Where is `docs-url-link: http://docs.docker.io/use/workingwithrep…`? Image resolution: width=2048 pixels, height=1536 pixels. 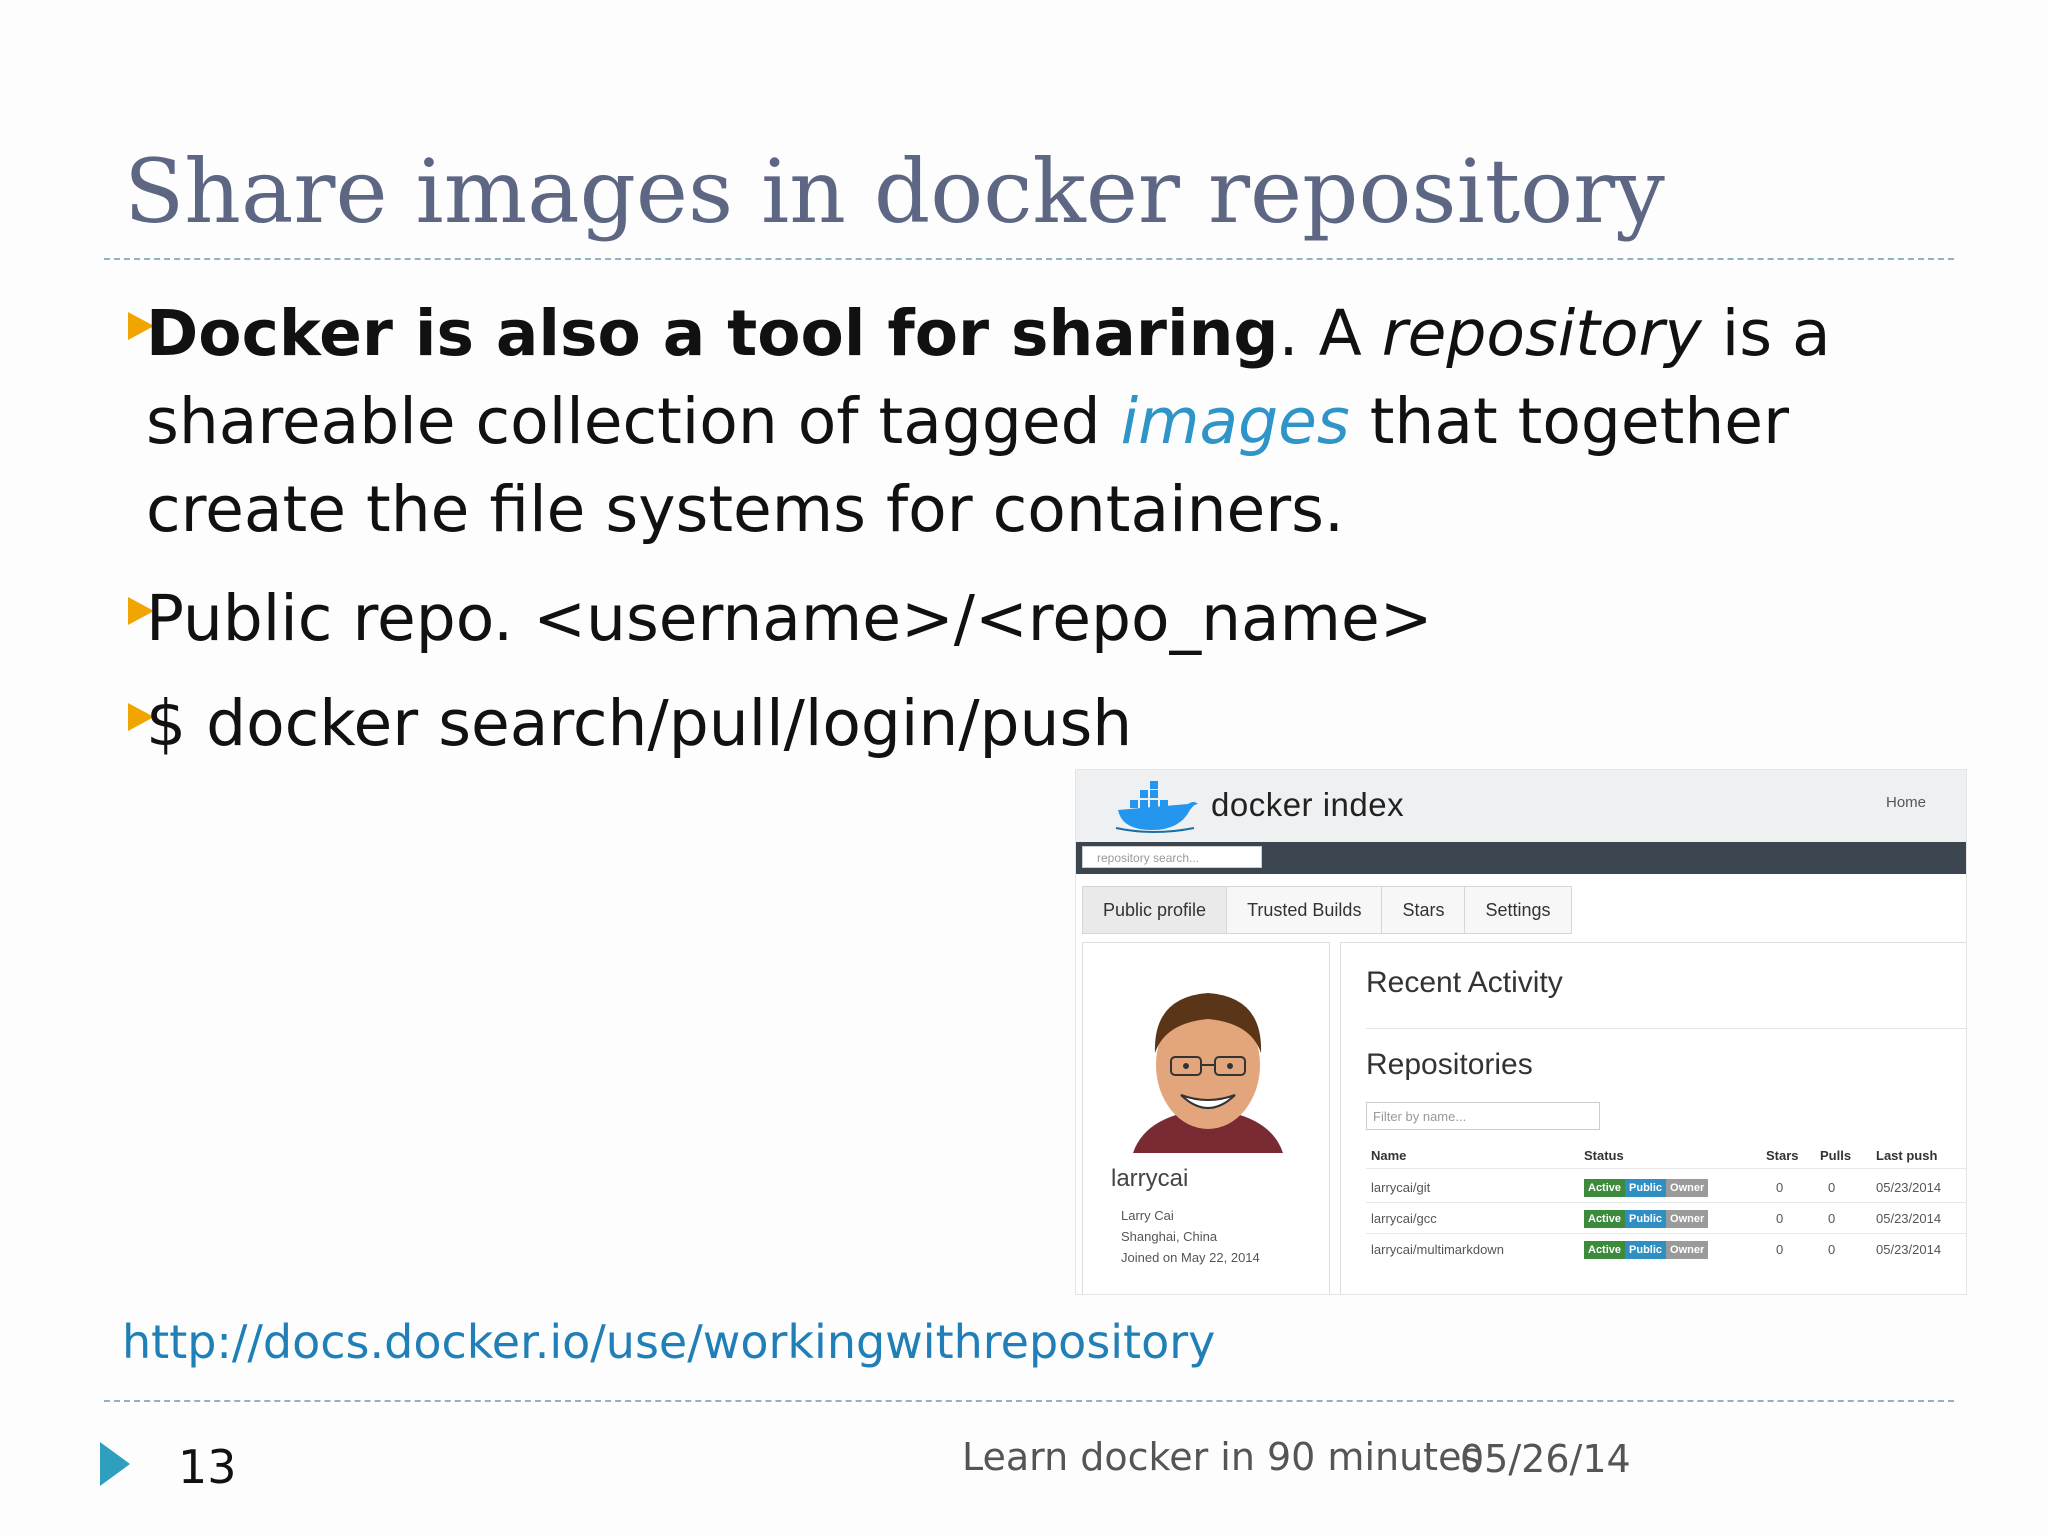 docs-url-link: http://docs.docker.io/use/workingwithrep… is located at coordinates (668, 1342).